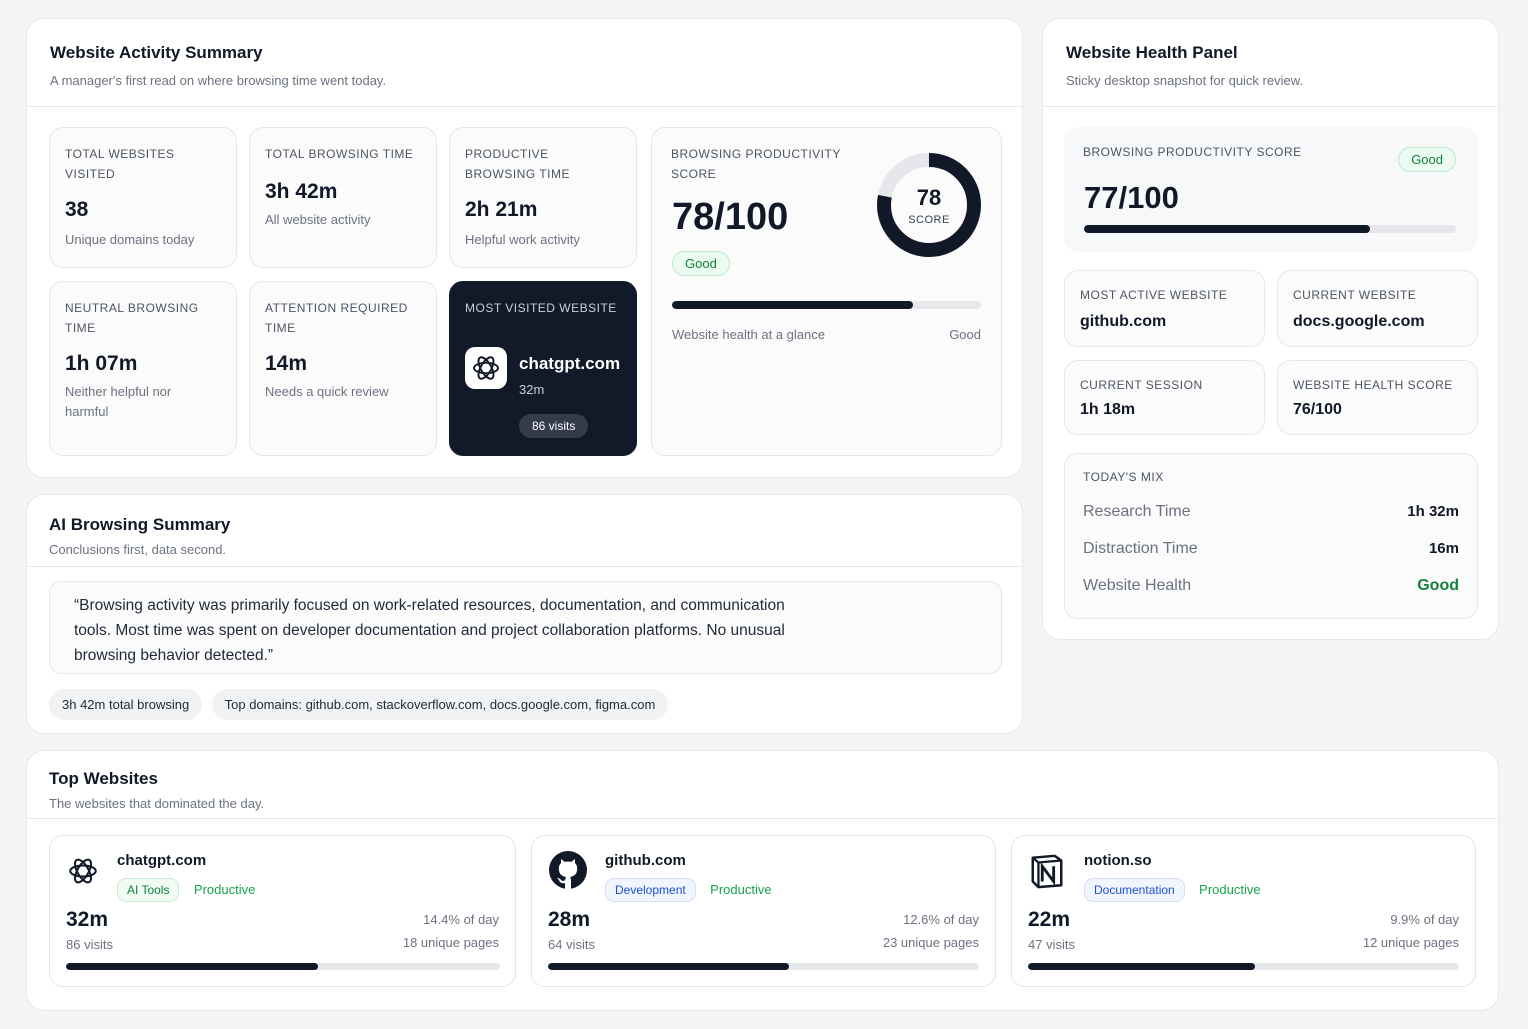 The height and width of the screenshot is (1029, 1528). Describe the element at coordinates (327, 391) in the screenshot. I see `tile-note: Needs a quick review` at that location.